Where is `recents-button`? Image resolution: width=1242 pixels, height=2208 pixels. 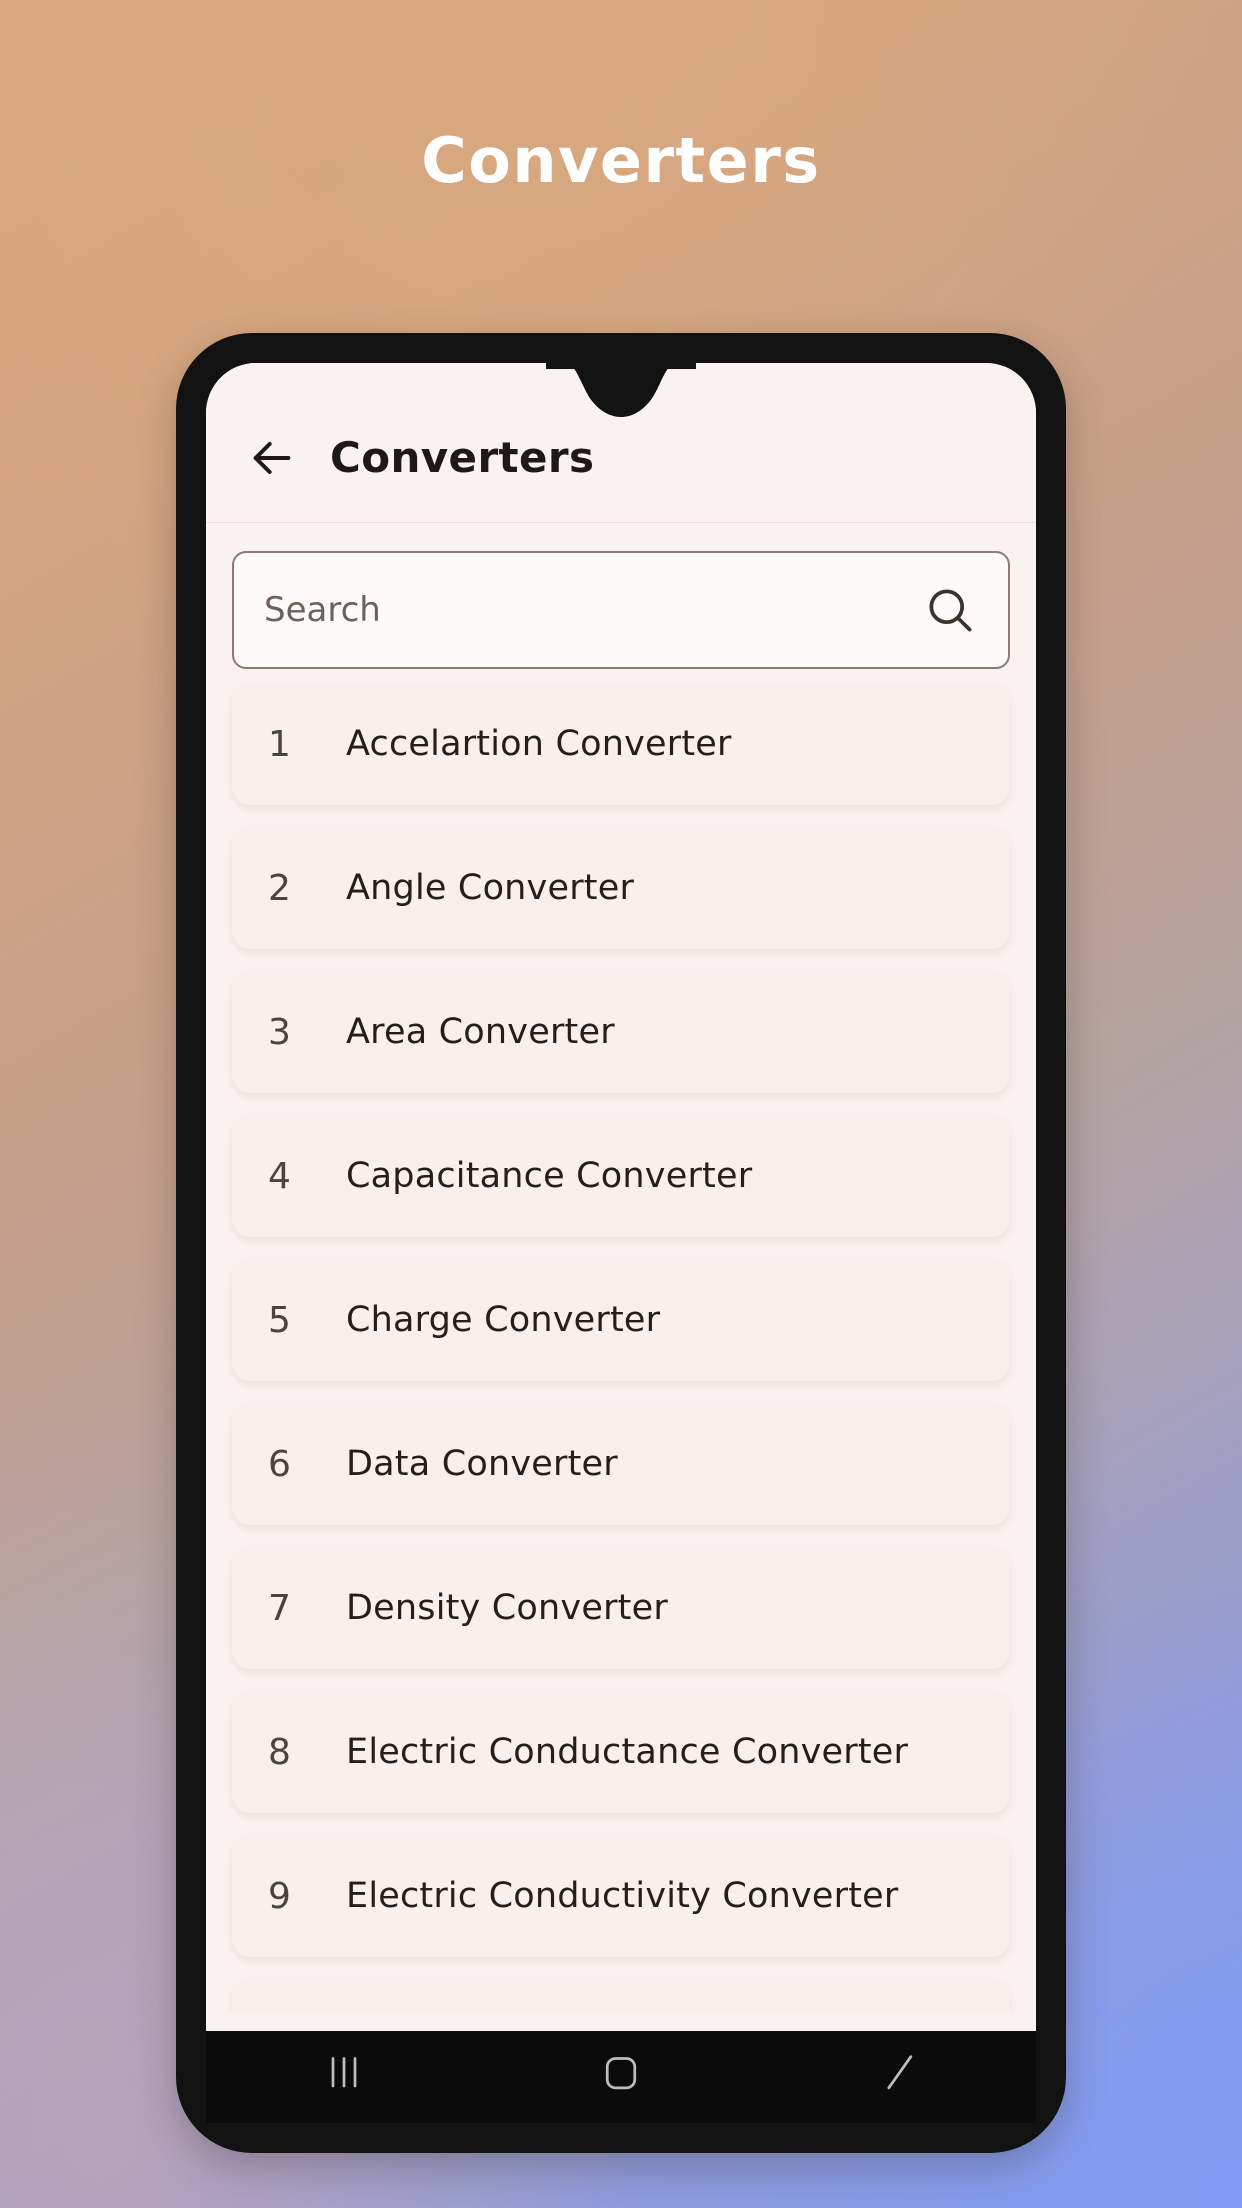 recents-button is located at coordinates (344, 2084).